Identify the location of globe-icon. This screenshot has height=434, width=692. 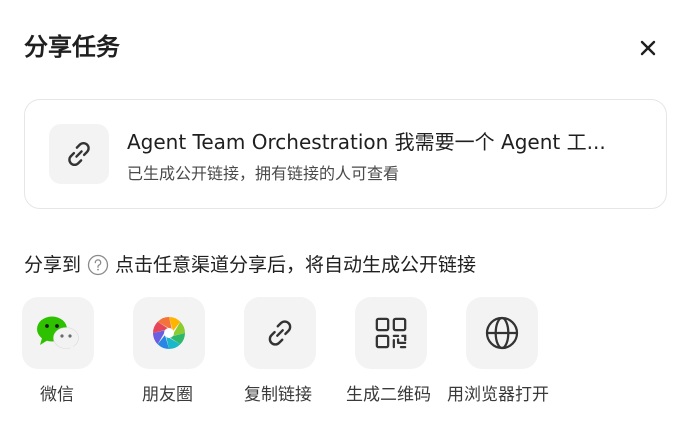
(502, 333).